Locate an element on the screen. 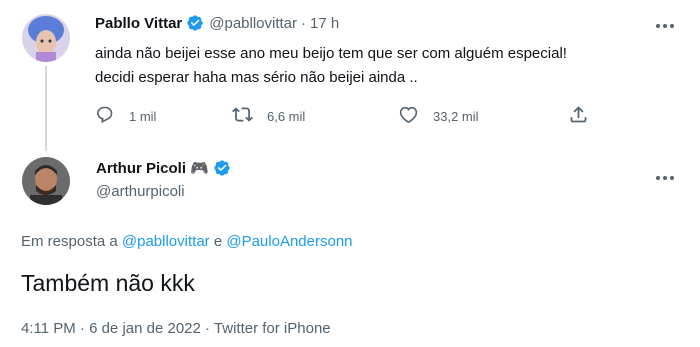 Image resolution: width=700 pixels, height=347 pixels. parent-display-name: Pabllo Vittar is located at coordinates (138, 23).